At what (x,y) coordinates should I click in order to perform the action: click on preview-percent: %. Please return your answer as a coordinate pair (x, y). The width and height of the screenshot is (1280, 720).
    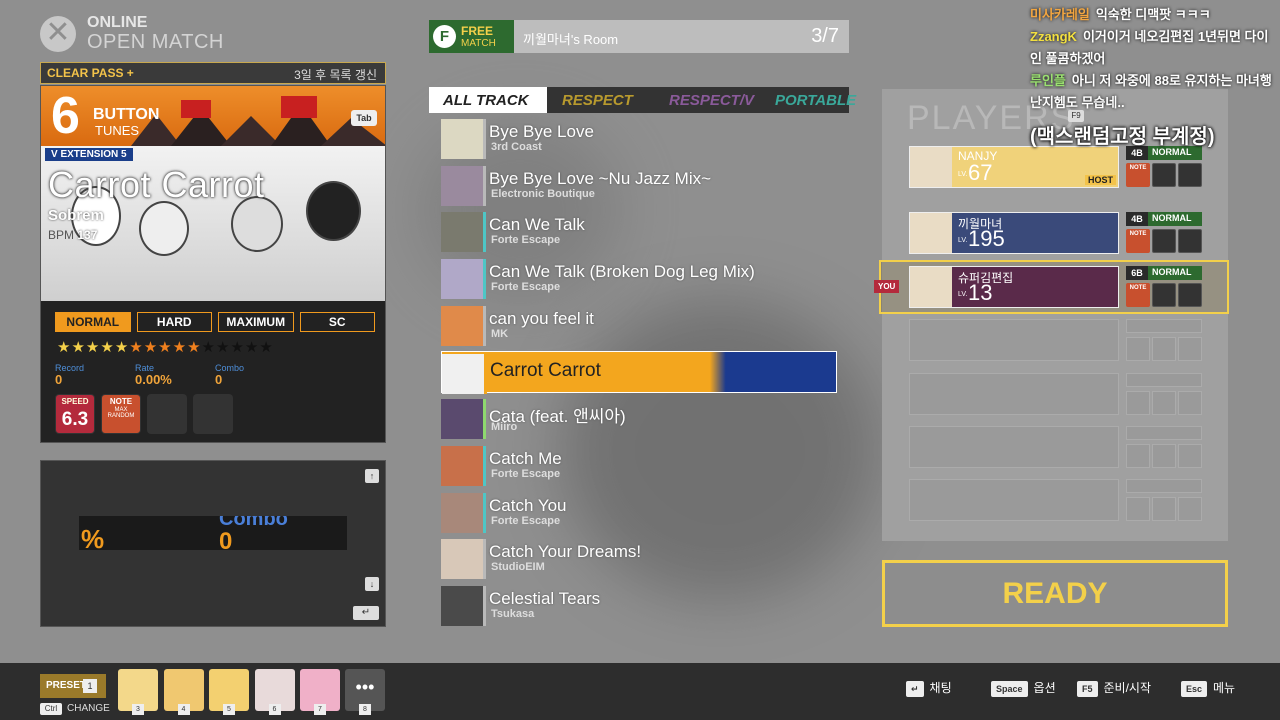
    Looking at the image, I should click on (93, 537).